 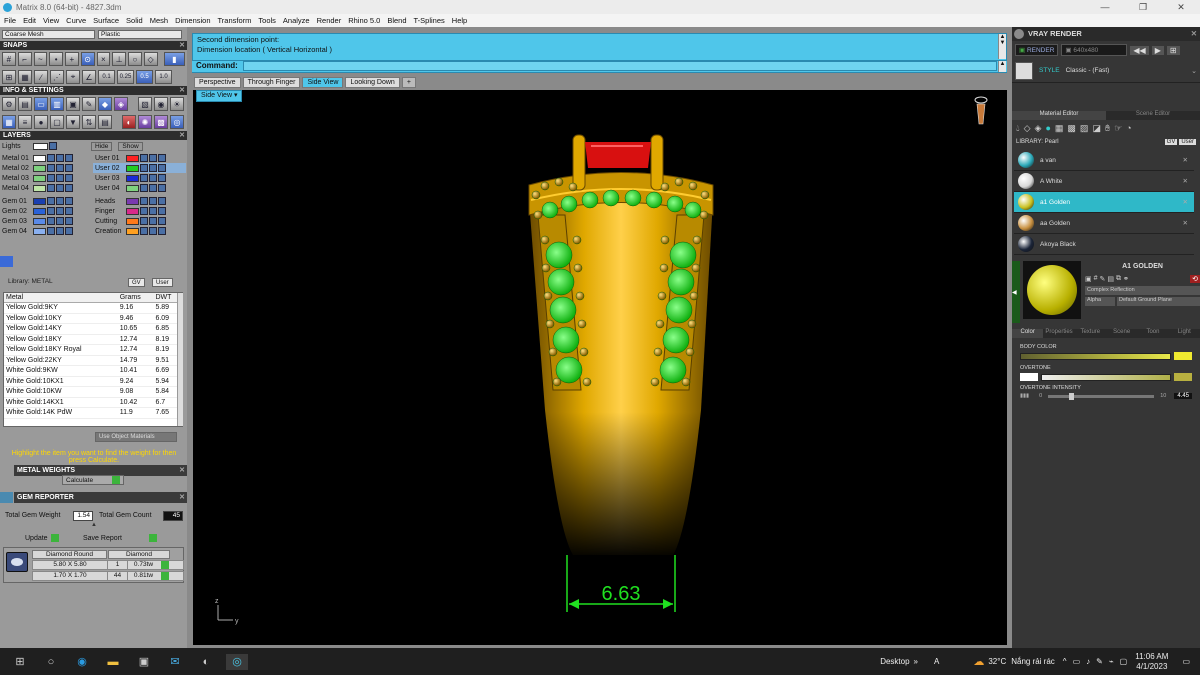 What do you see at coordinates (136, 437) in the screenshot?
I see `use-object-materials-button: Use Object Materials` at bounding box center [136, 437].